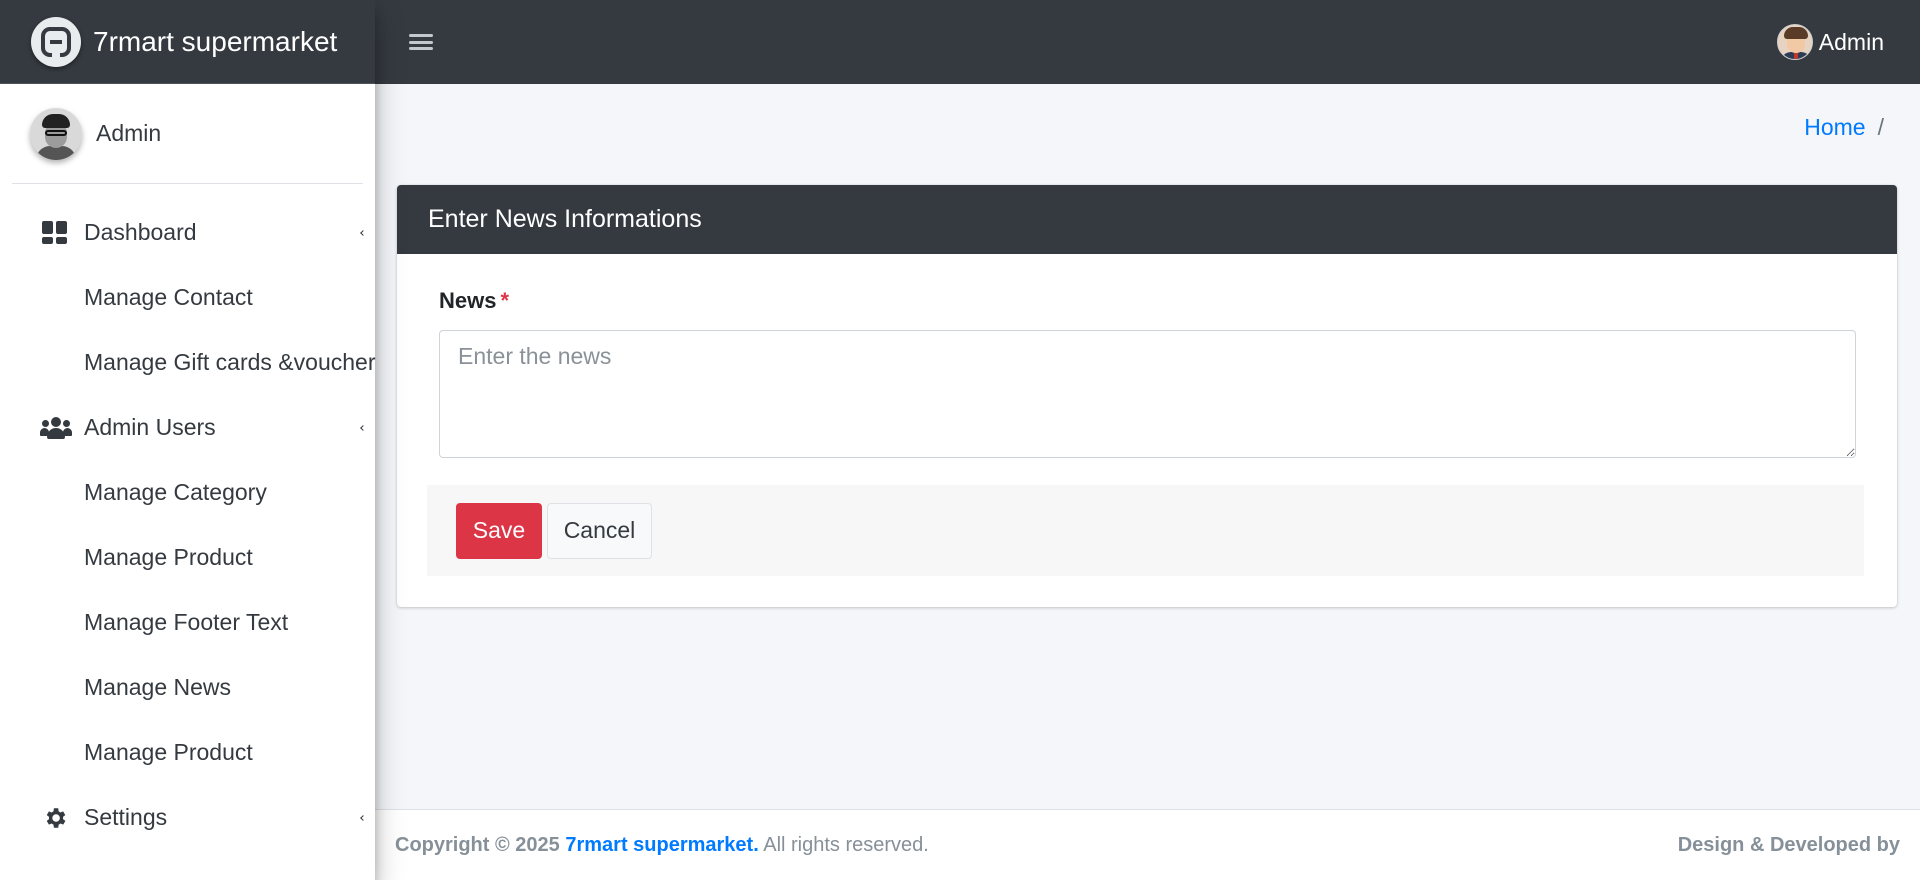 The width and height of the screenshot is (1920, 880). I want to click on sidebar-user-name: Admin, so click(128, 133).